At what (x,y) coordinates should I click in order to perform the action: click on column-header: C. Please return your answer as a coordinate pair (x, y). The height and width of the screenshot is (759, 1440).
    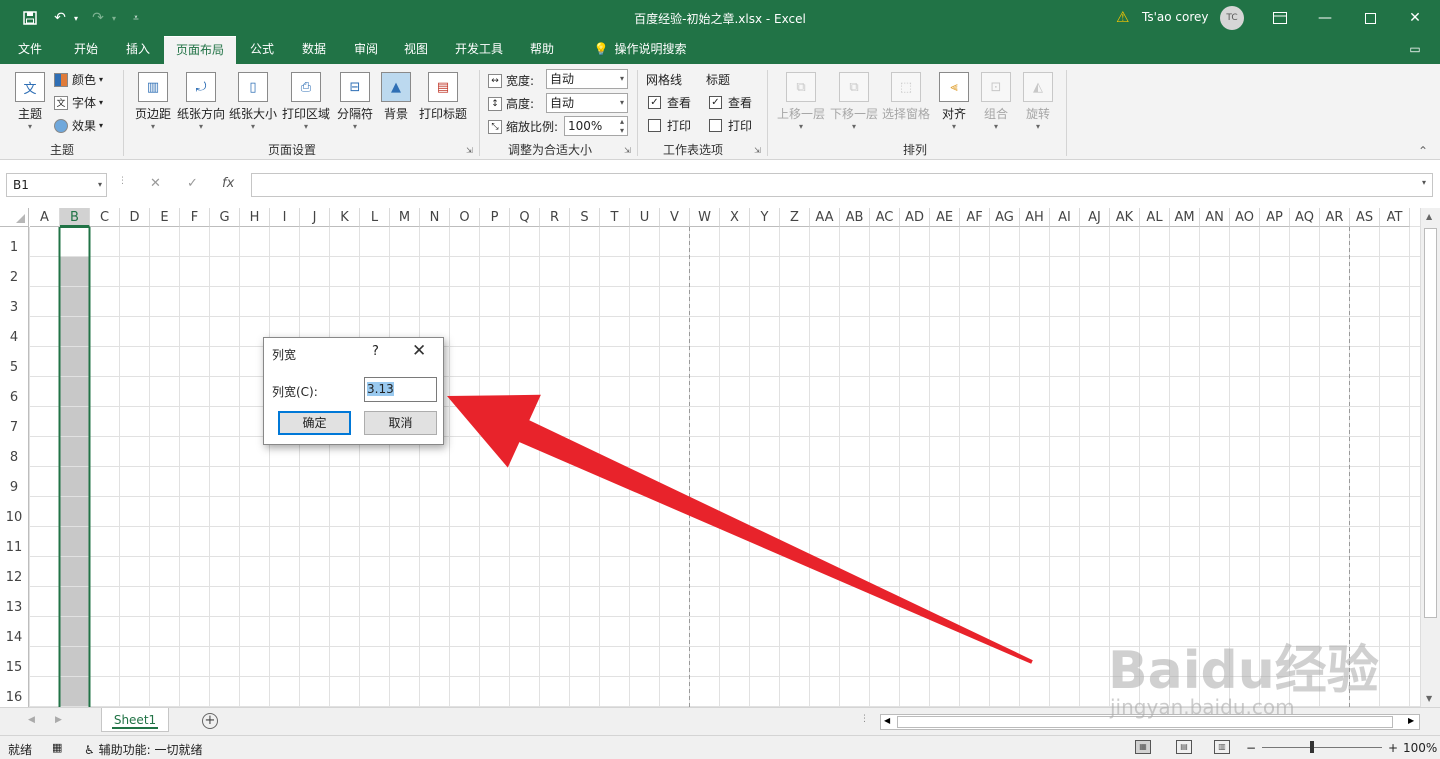
    Looking at the image, I should click on (105, 217).